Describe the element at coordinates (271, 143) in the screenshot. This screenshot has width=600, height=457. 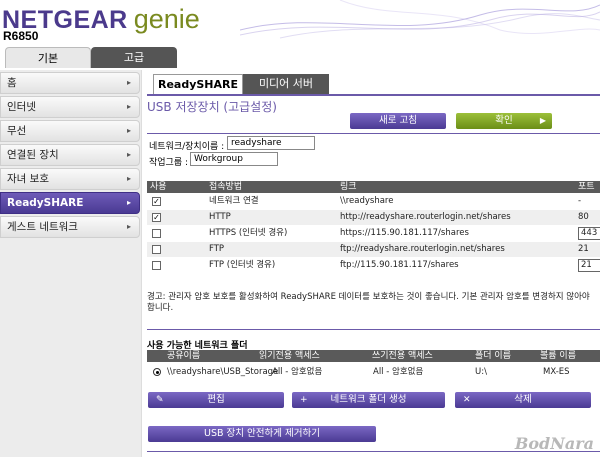
I see `device-name-input: readyshare` at that location.